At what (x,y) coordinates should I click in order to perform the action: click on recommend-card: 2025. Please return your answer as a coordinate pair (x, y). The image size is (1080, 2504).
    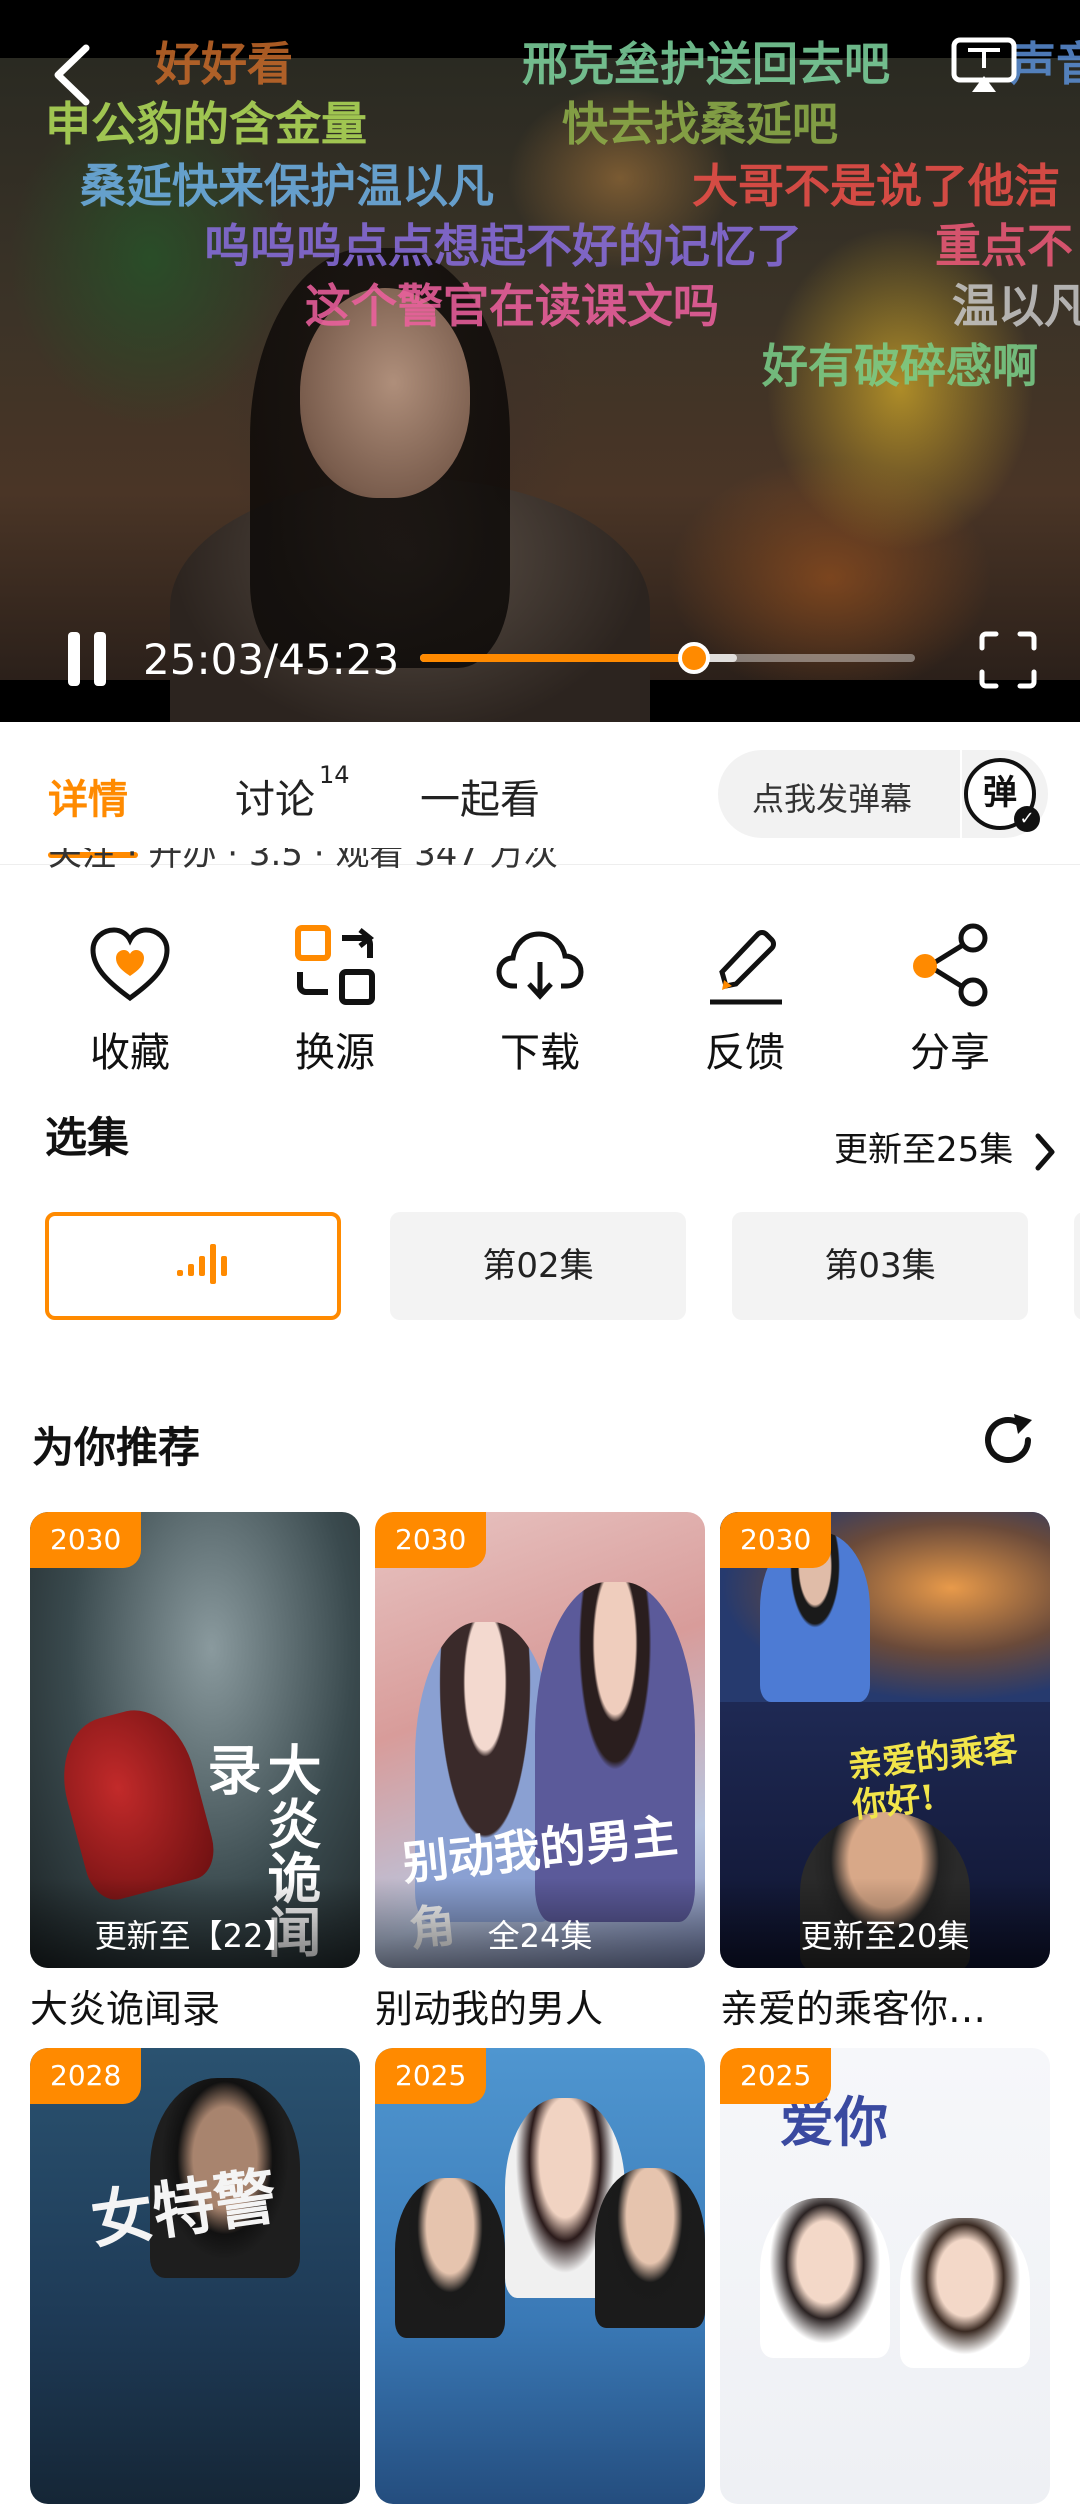
    Looking at the image, I should click on (540, 2276).